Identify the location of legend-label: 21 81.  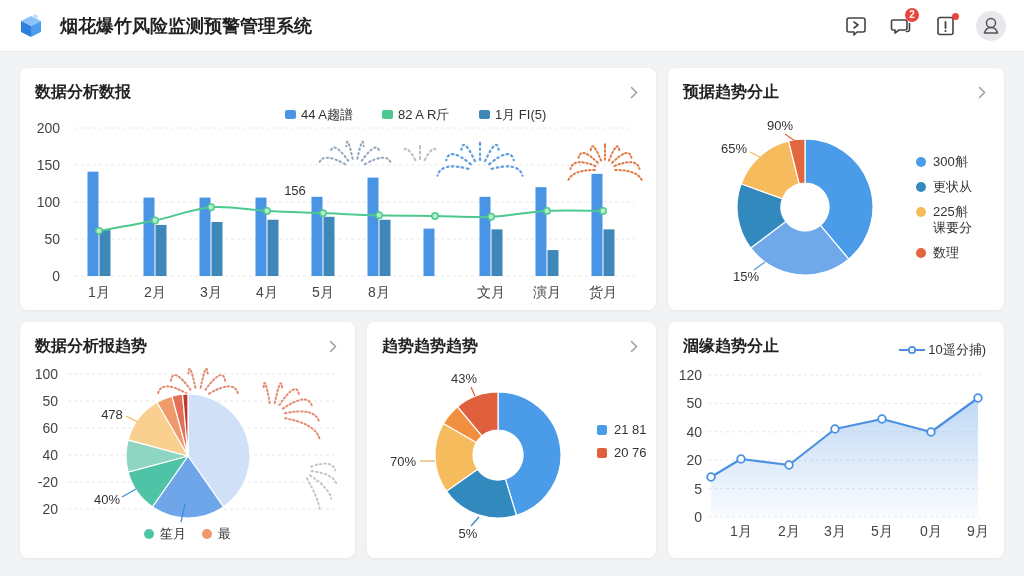
(630, 430).